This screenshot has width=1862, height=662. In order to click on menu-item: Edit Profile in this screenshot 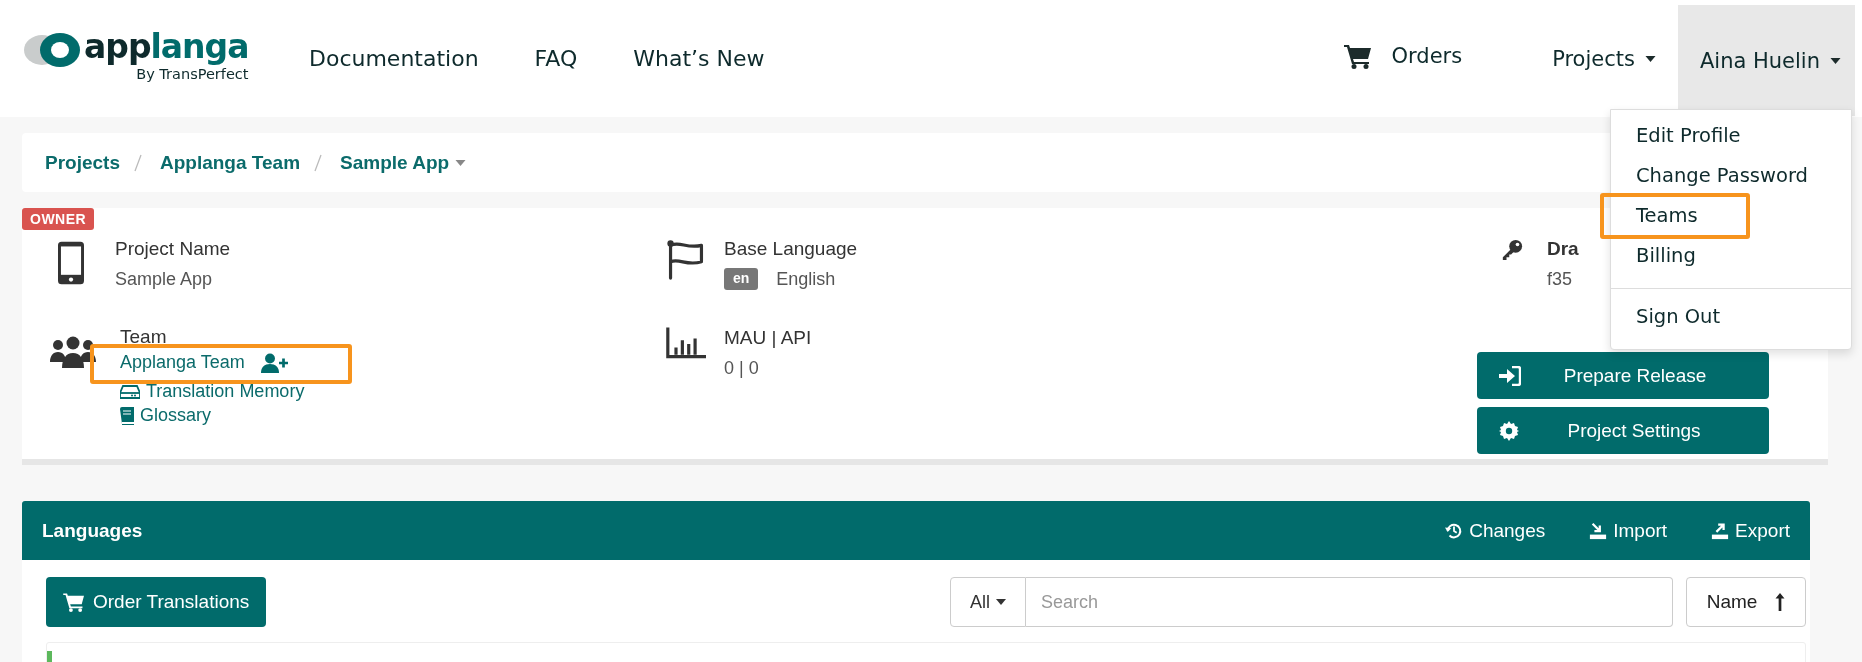, I will do `click(1731, 136)`.